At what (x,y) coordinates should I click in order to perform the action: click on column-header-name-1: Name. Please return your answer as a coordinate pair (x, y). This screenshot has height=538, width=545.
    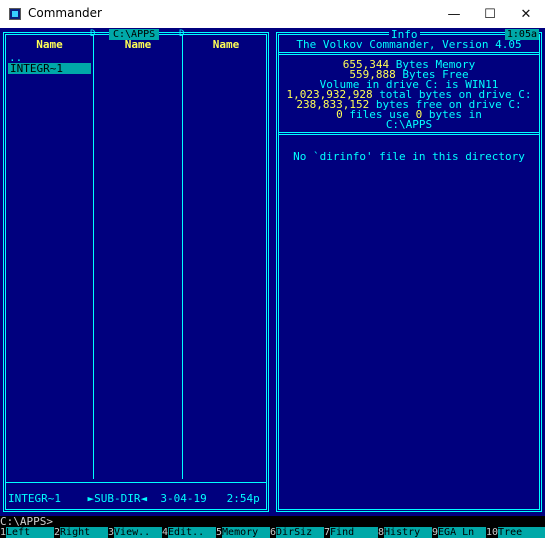
    Looking at the image, I should click on (49, 44).